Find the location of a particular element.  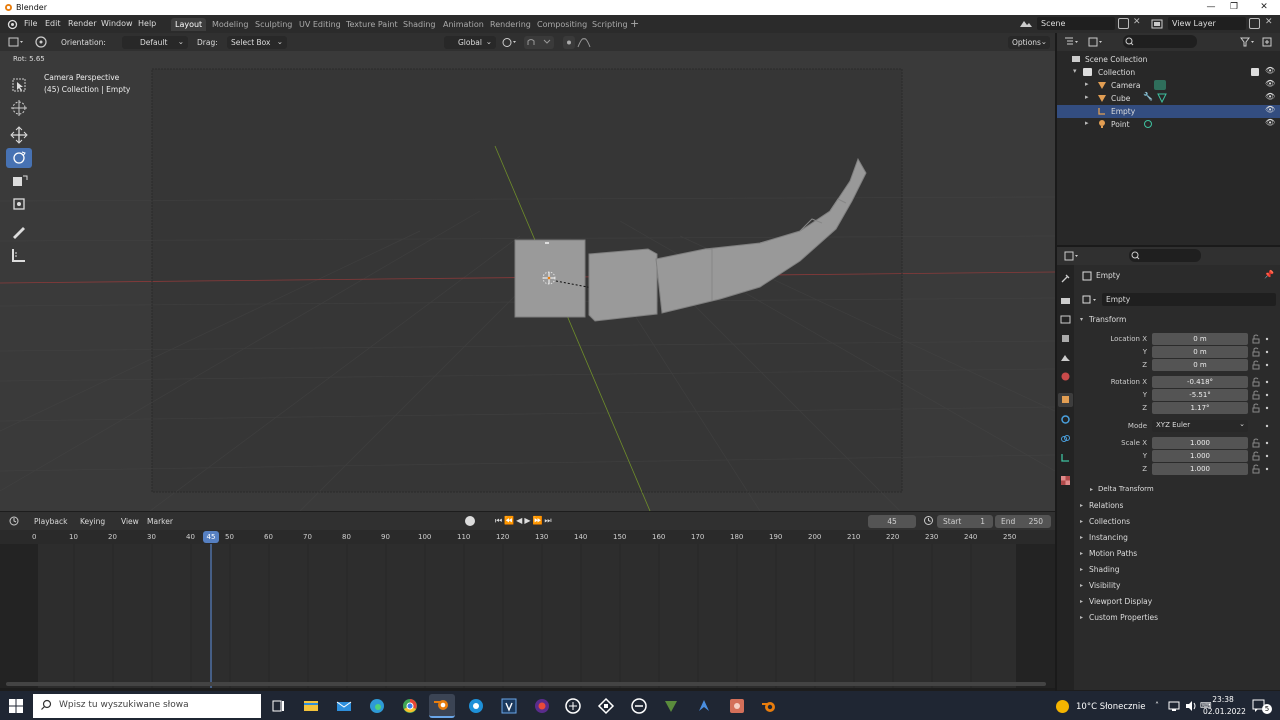

location-x-field: 0 m is located at coordinates (1200, 339).